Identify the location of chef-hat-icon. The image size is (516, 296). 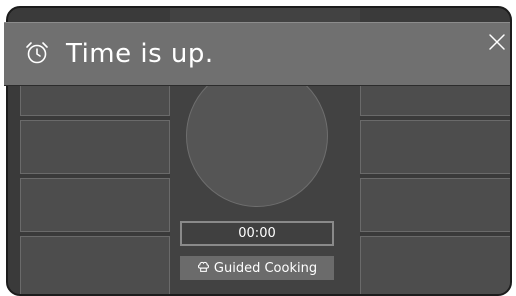
(203, 268).